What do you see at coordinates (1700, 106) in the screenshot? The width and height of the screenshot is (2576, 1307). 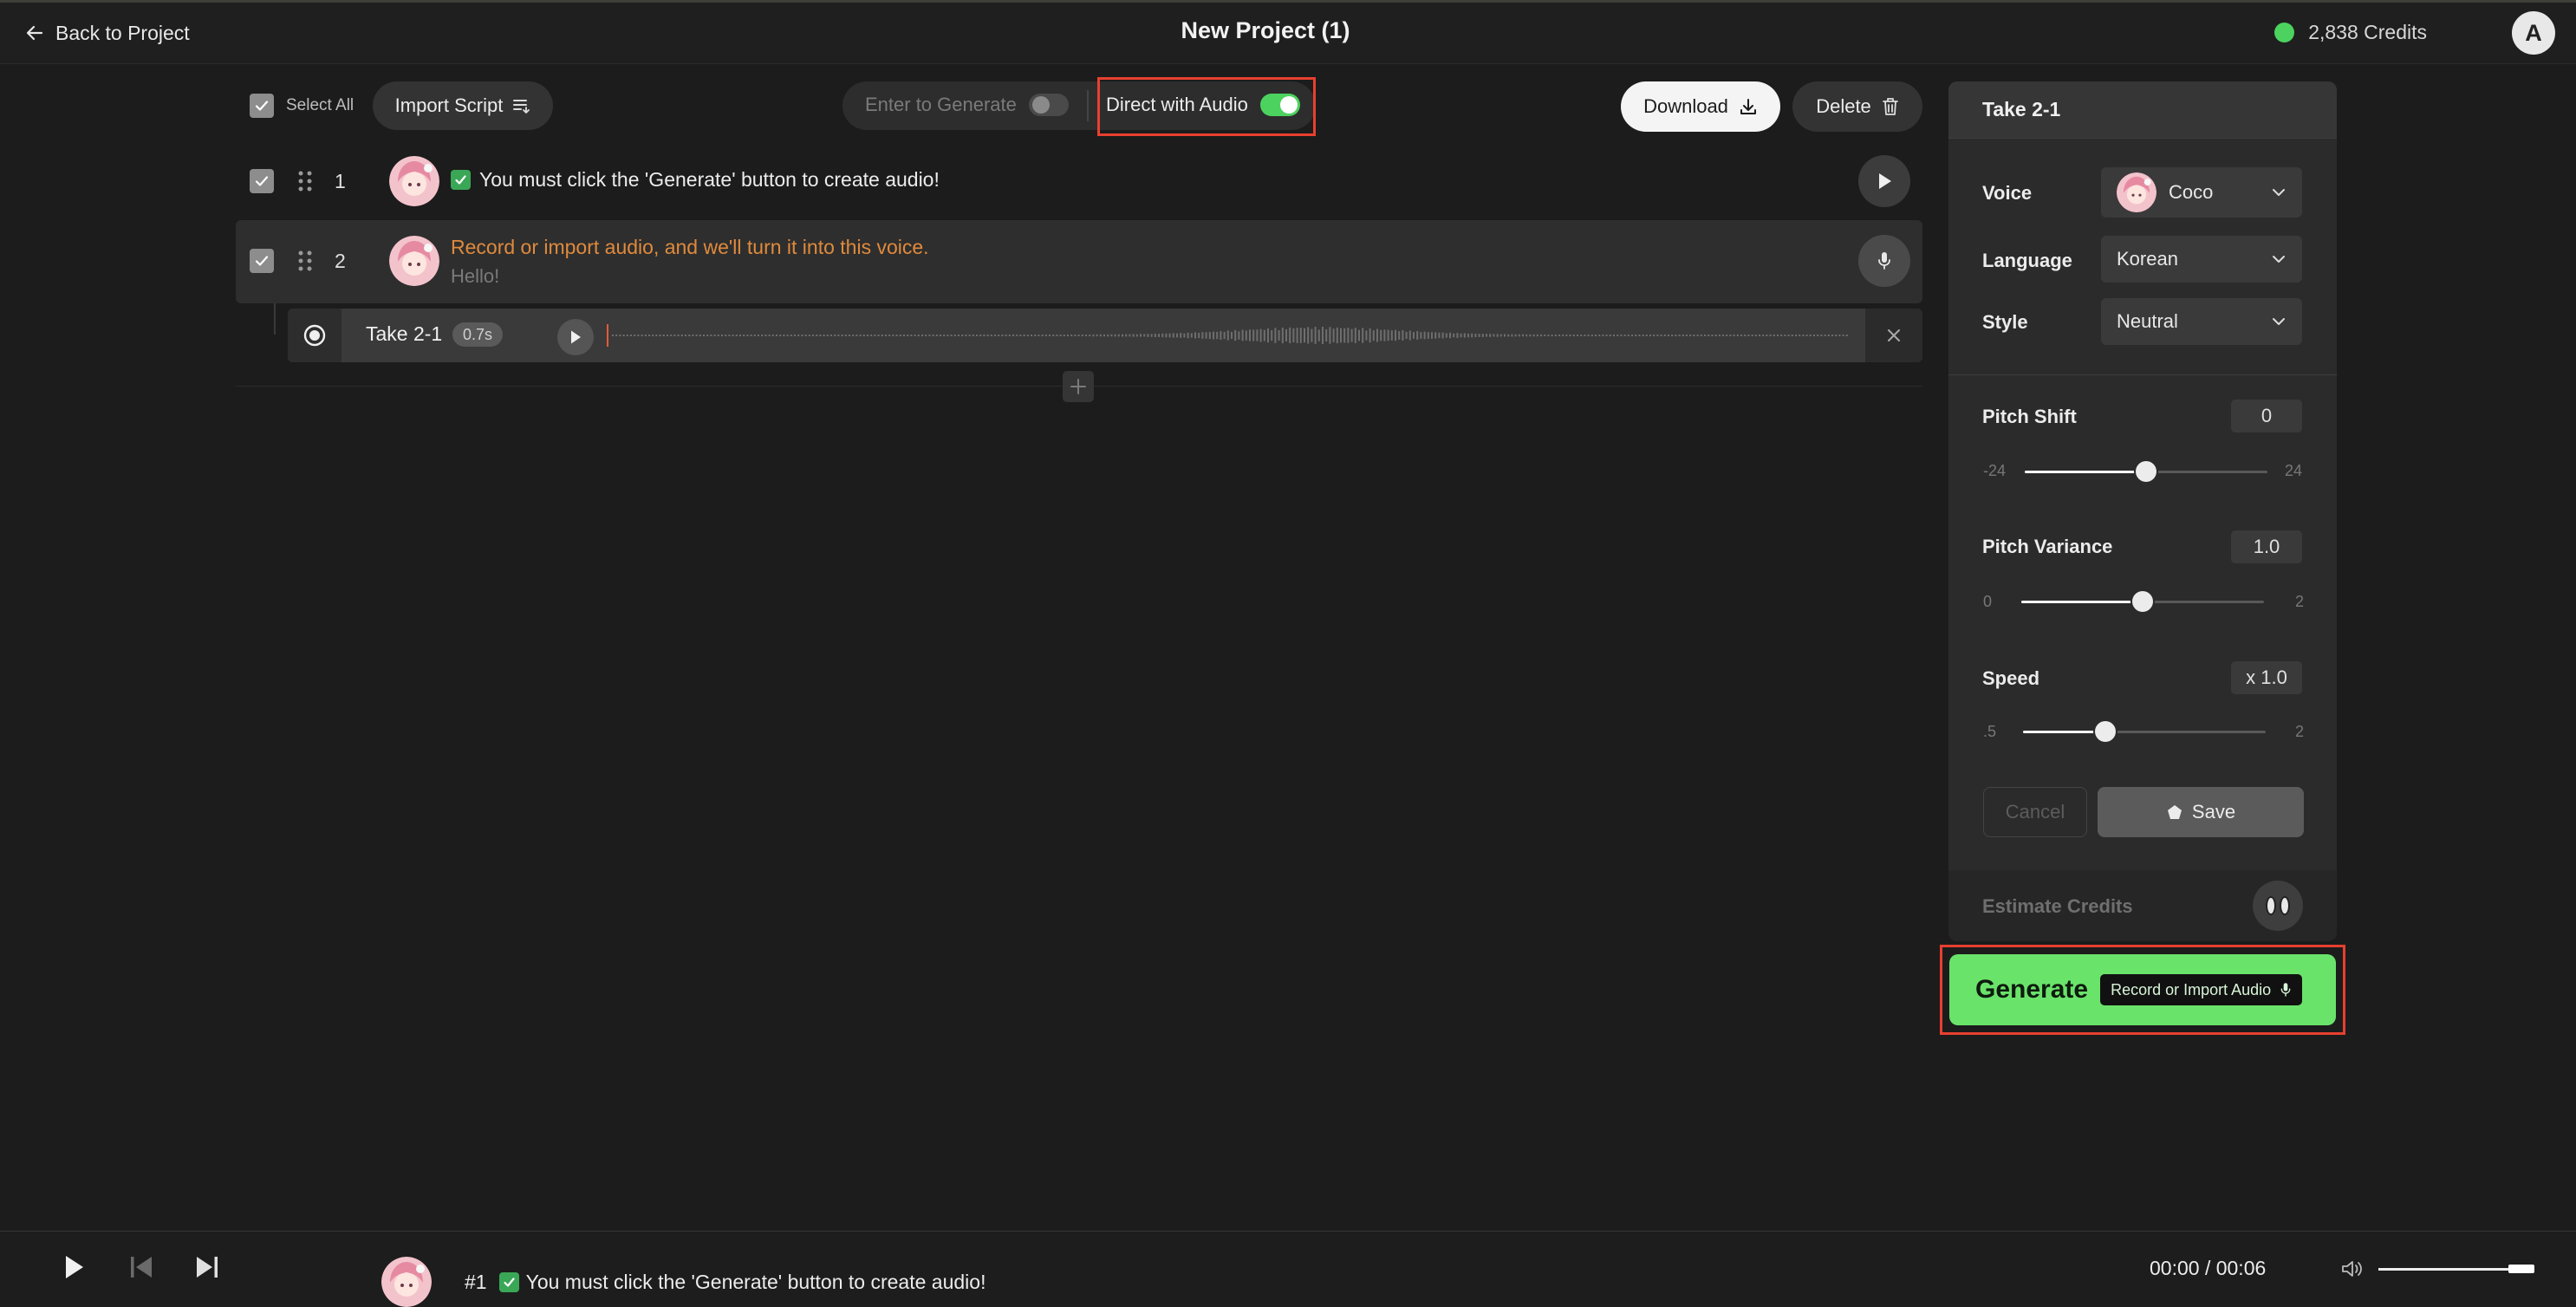 I see `download-button: Download` at bounding box center [1700, 106].